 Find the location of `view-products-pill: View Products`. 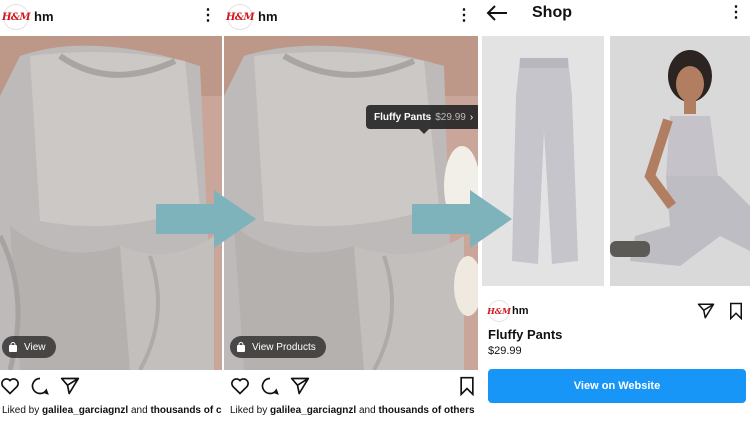

view-products-pill: View Products is located at coordinates (278, 347).